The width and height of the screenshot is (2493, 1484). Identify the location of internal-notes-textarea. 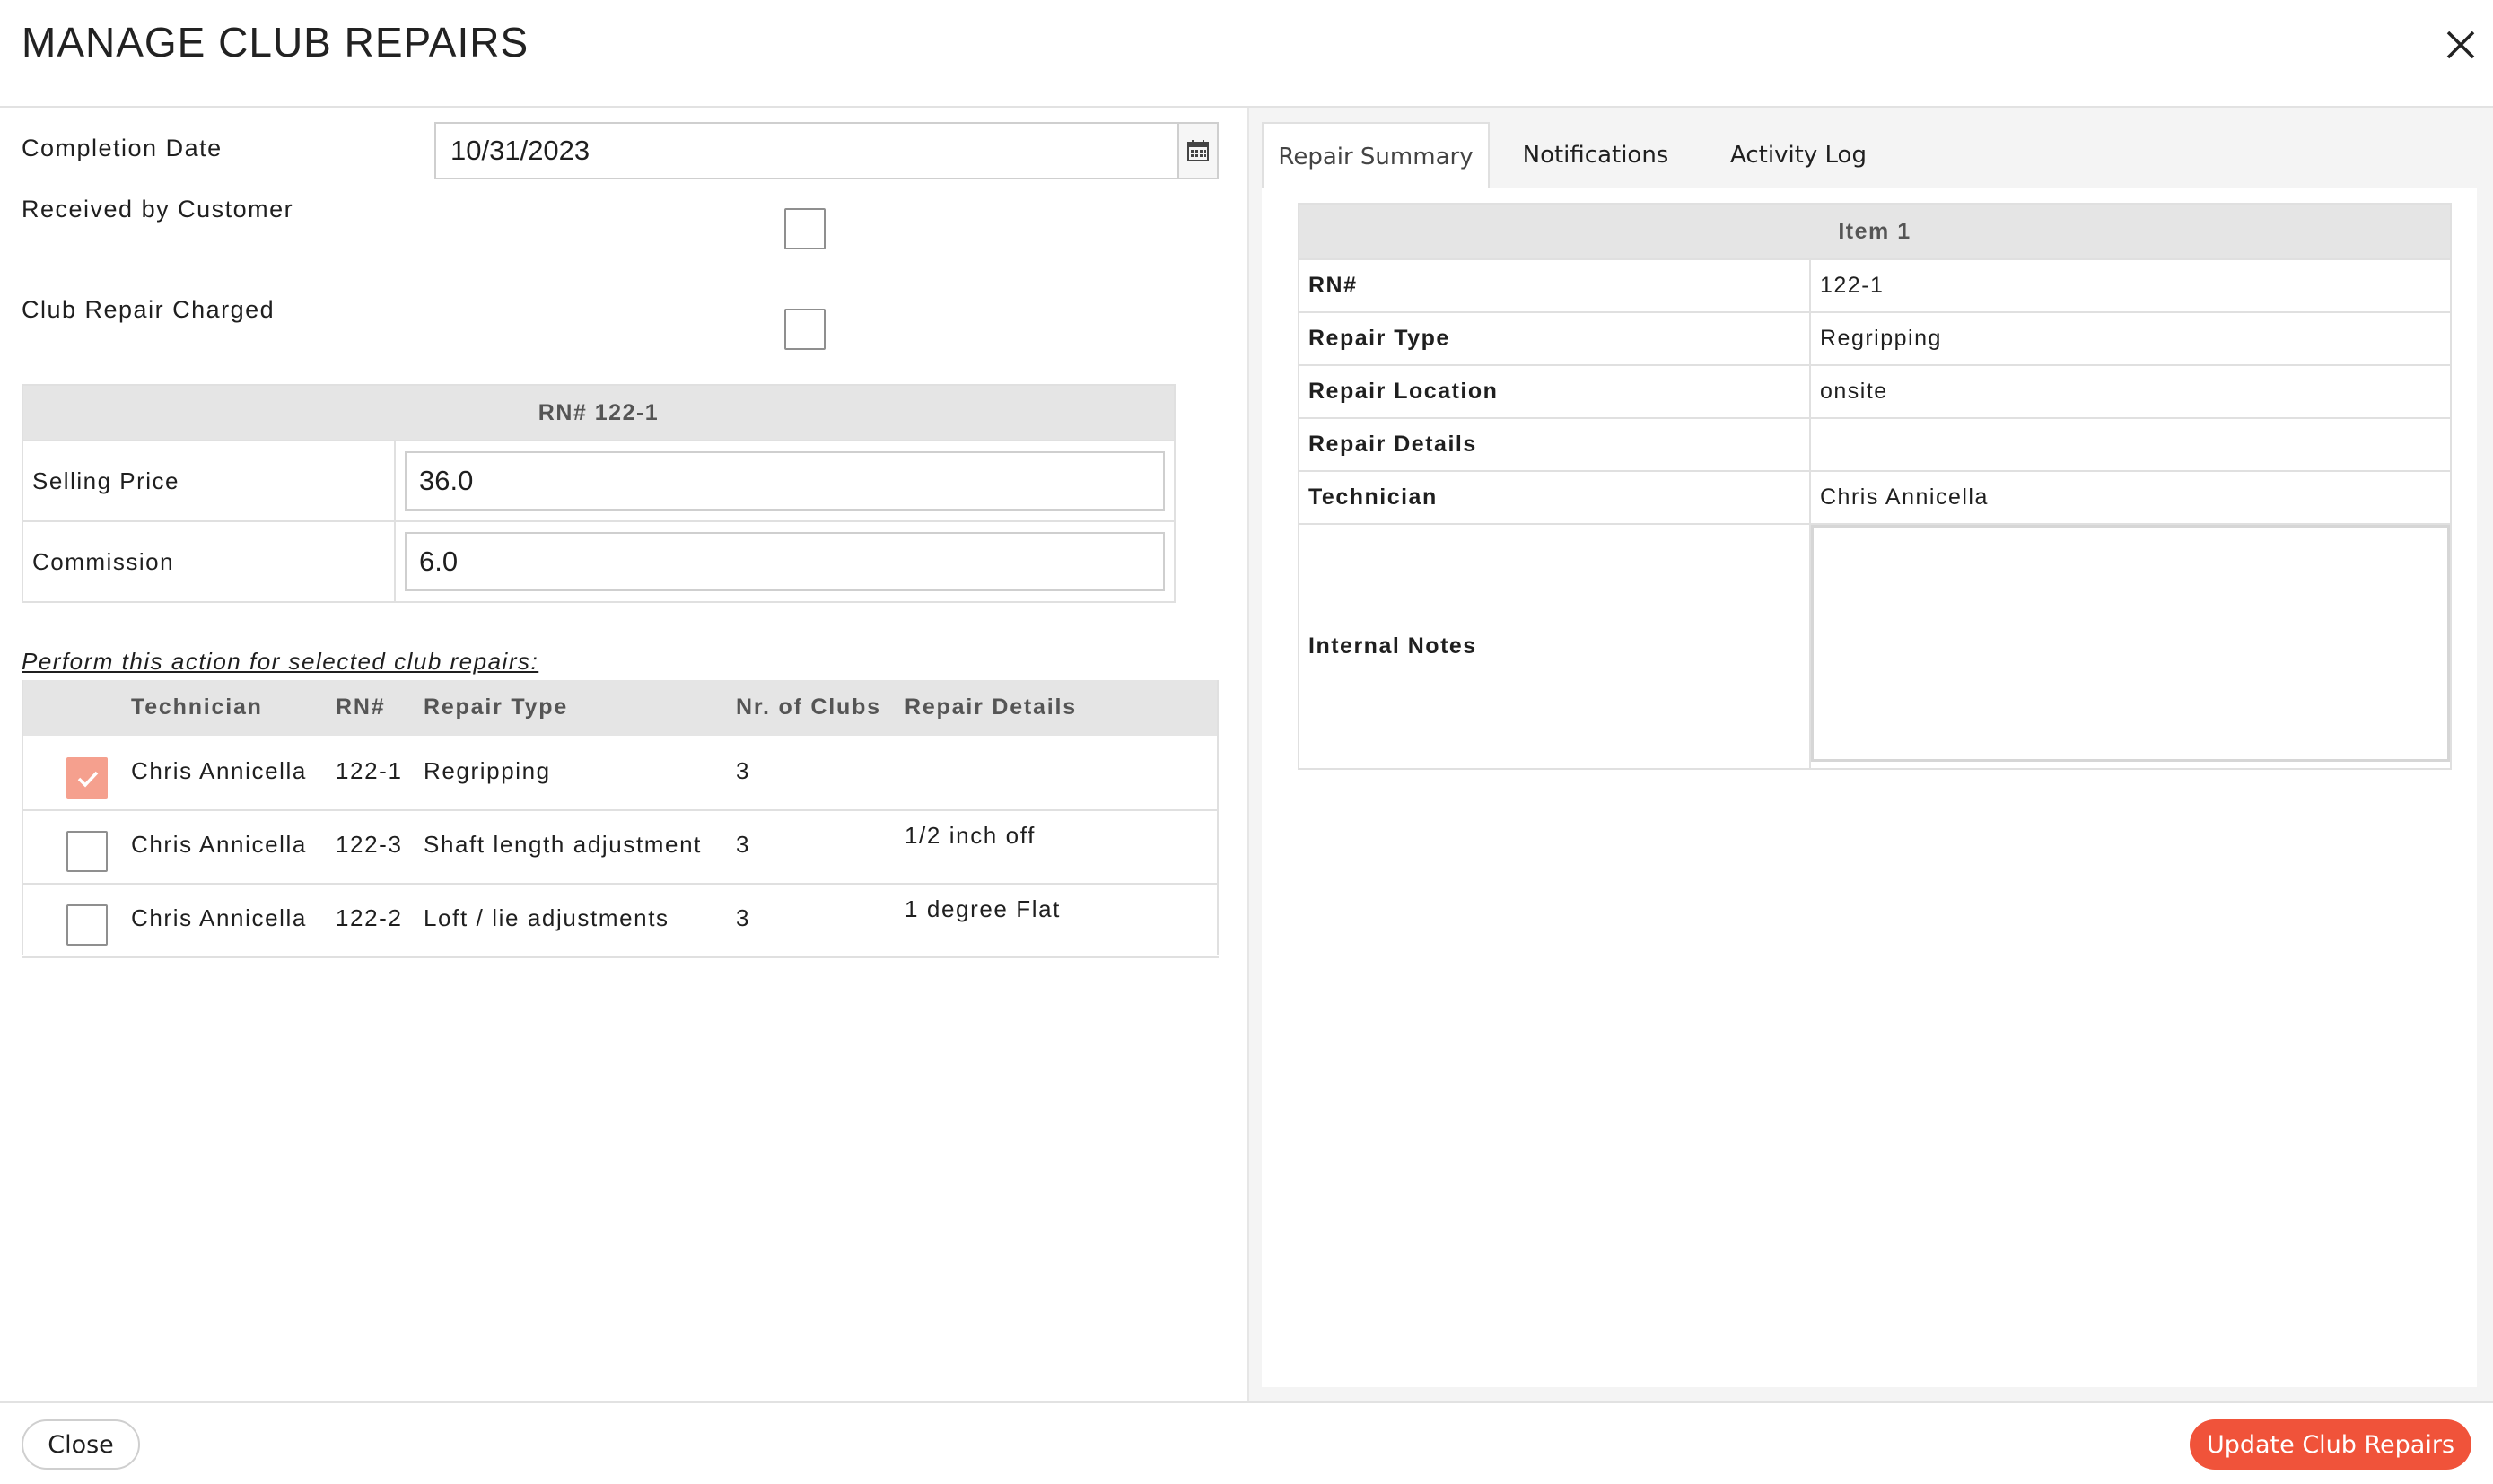
(2130, 643).